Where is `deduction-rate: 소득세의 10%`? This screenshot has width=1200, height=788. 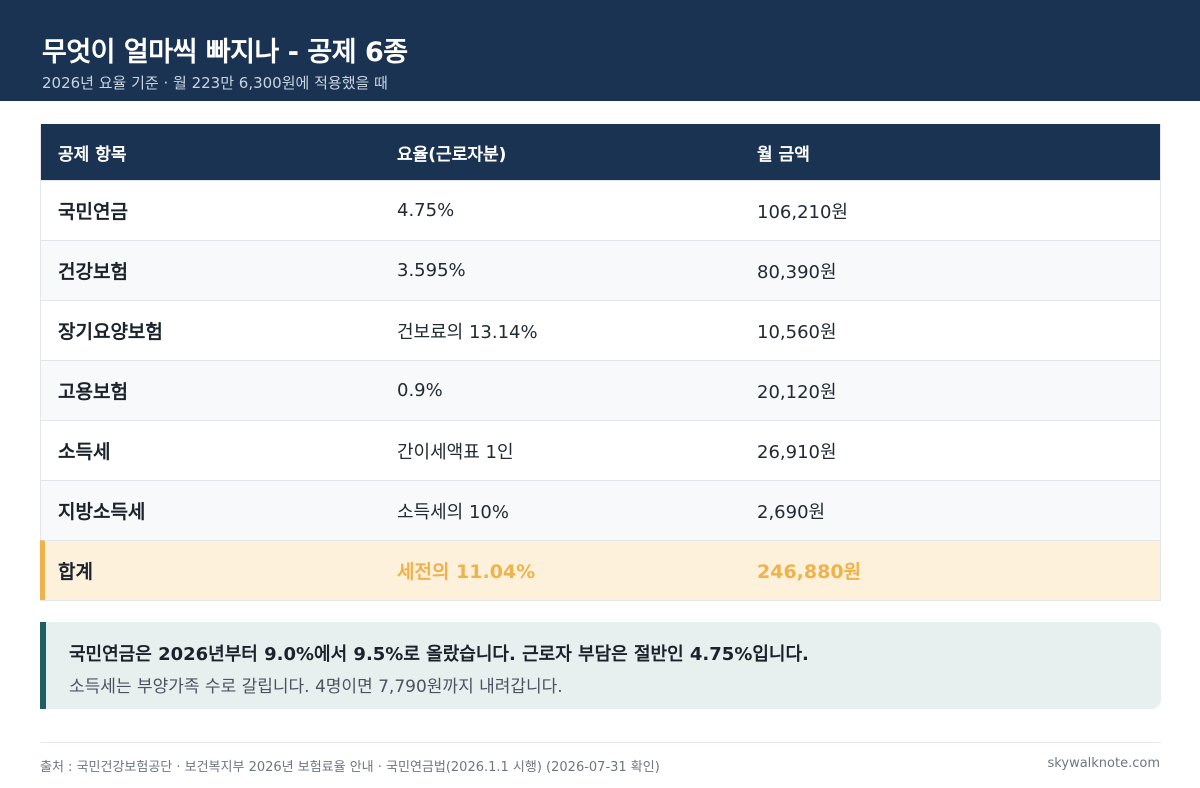
deduction-rate: 소득세의 10% is located at coordinates (453, 512).